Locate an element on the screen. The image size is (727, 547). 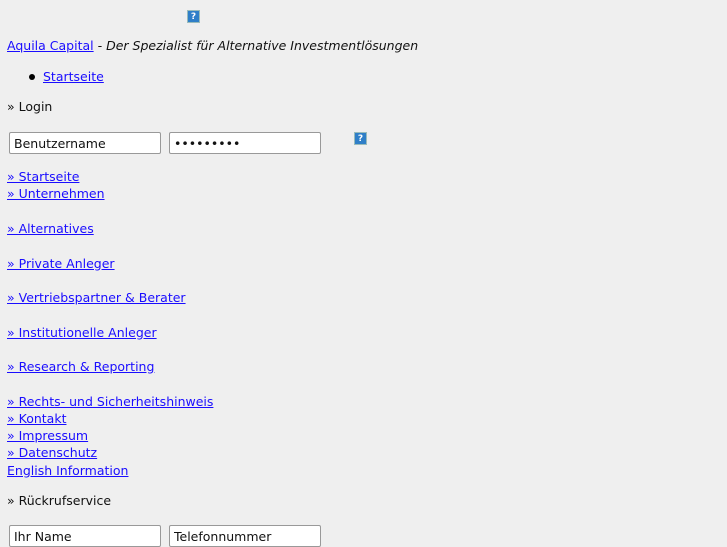
password-input is located at coordinates (245, 143).